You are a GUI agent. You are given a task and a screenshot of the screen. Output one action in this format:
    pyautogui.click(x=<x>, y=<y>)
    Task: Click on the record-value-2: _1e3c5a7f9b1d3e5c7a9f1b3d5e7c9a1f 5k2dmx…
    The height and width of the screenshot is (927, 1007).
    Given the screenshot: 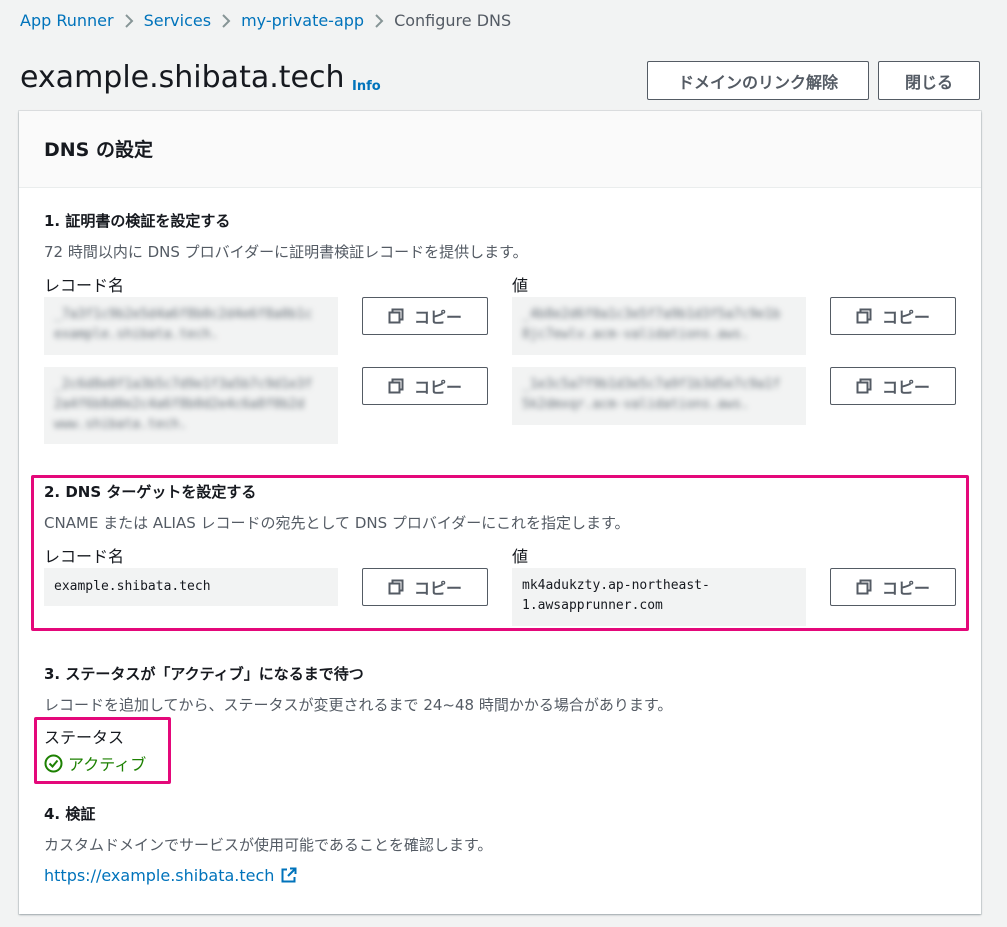 What is the action you would take?
    pyautogui.click(x=659, y=396)
    